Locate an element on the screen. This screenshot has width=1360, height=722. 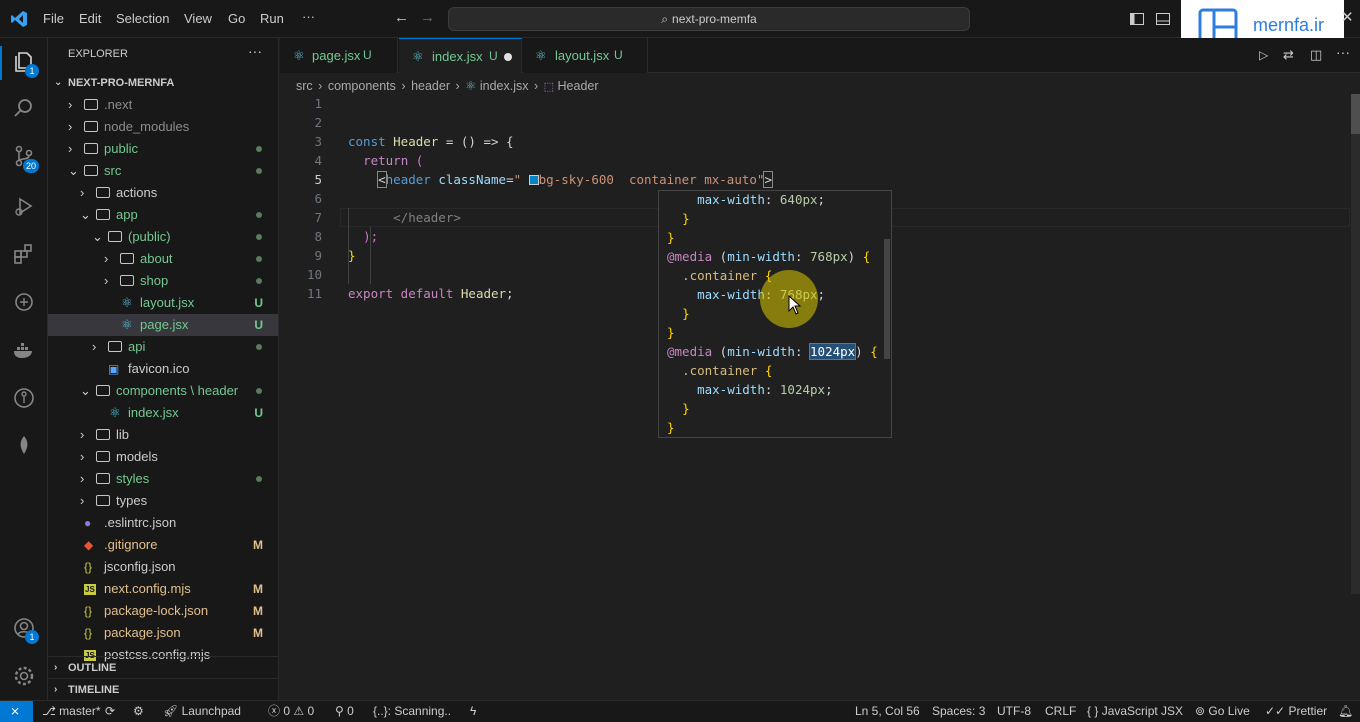
run-debug-icon is located at coordinates (24, 206).